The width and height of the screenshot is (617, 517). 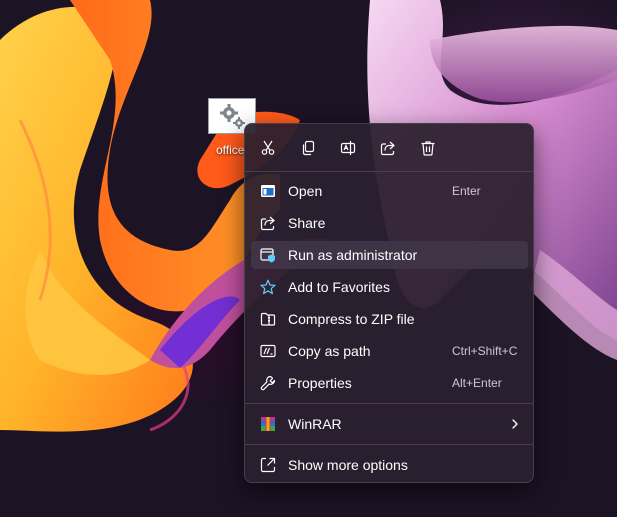 I want to click on menu-item-add-to-favorites: Add to Favorites, so click(x=389, y=287).